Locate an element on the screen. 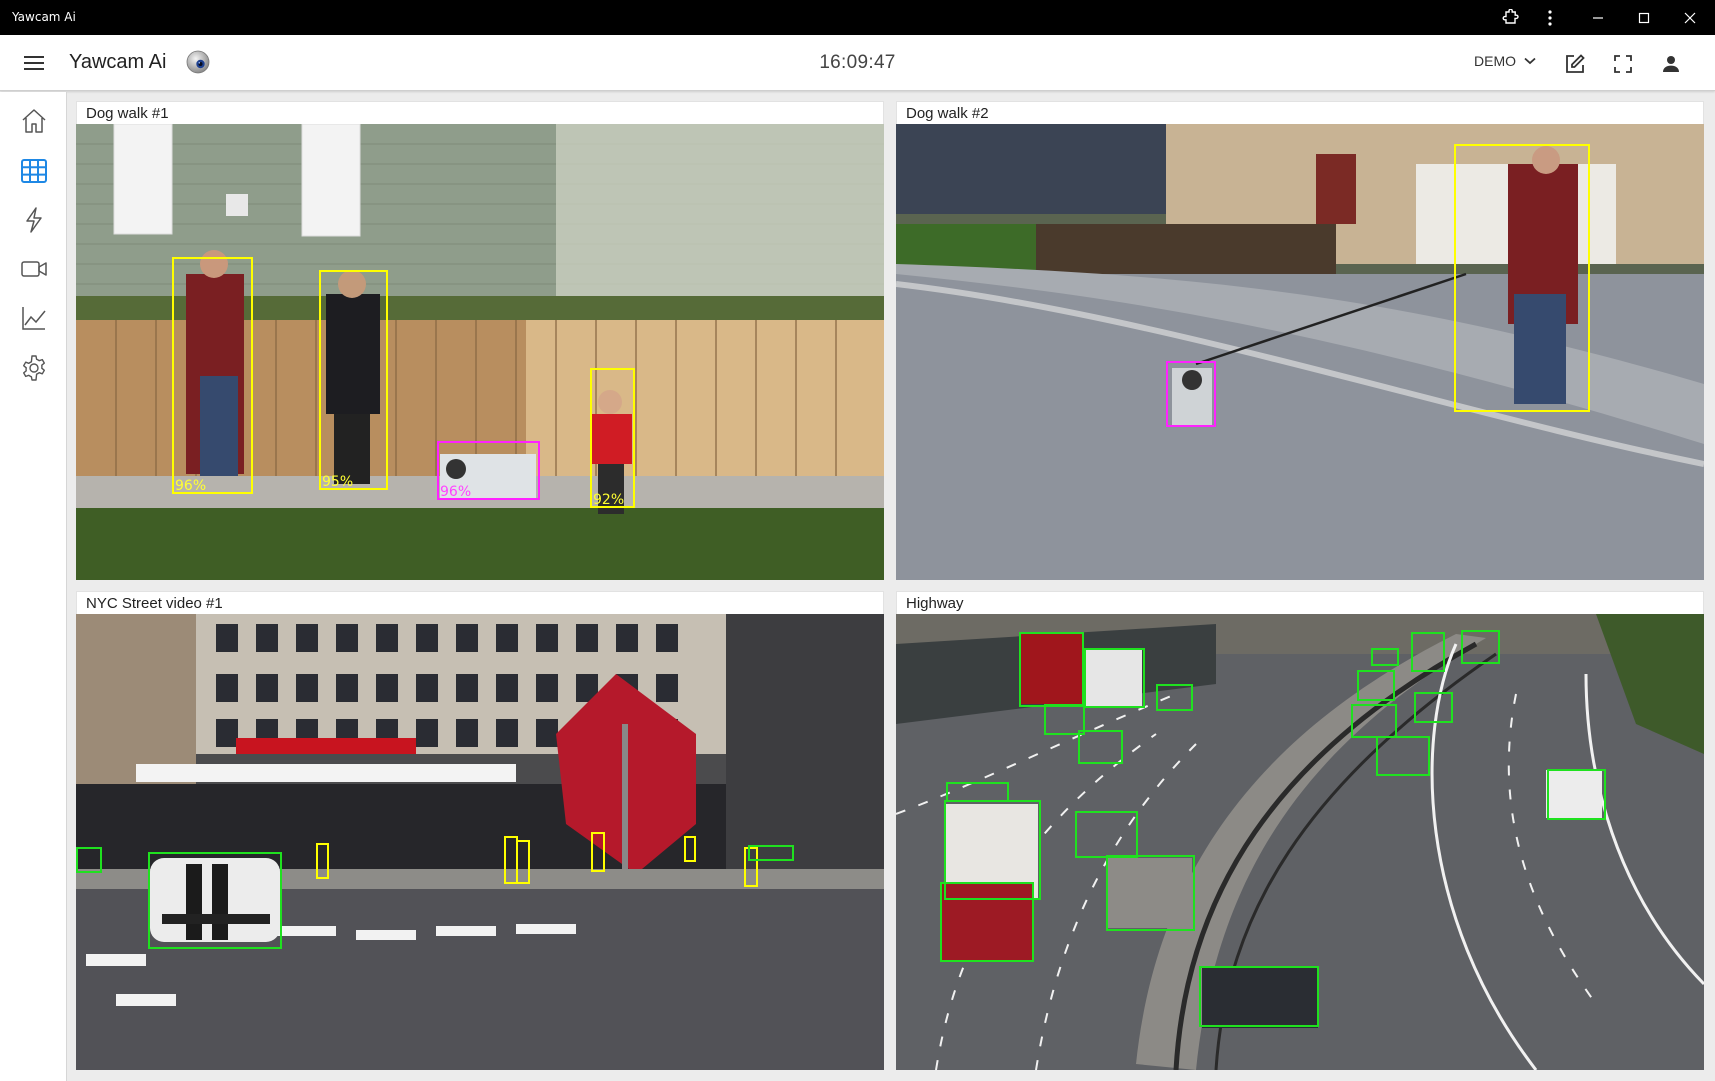  chevron-down-icon is located at coordinates (1530, 61).